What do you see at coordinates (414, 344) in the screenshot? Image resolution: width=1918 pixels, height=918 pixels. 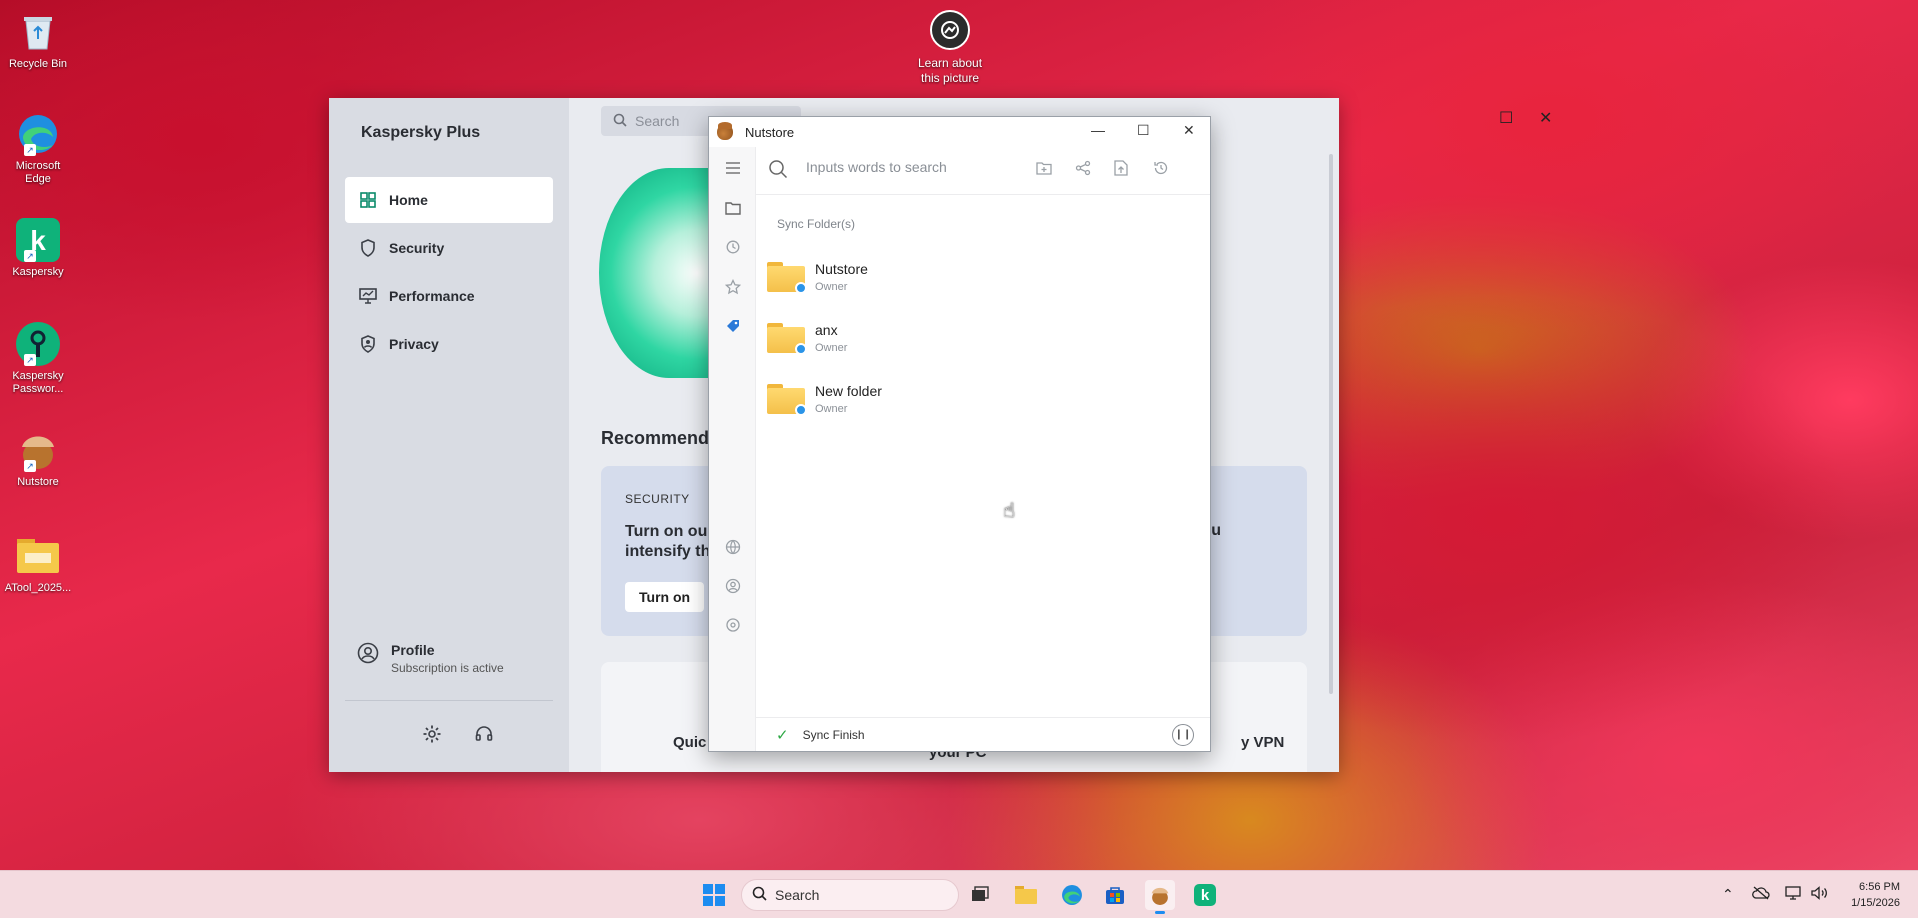 I see `nav-label: Privacy` at bounding box center [414, 344].